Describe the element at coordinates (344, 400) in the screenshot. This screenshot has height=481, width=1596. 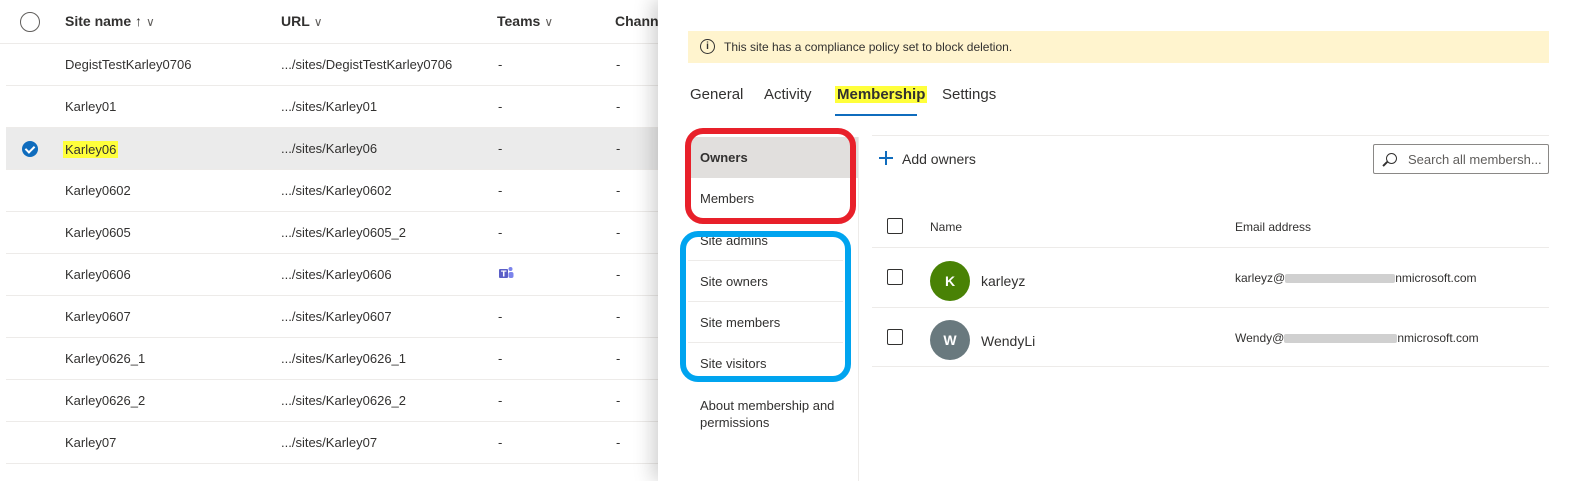
I see `site-url: .../sites/Karley0626_2` at that location.